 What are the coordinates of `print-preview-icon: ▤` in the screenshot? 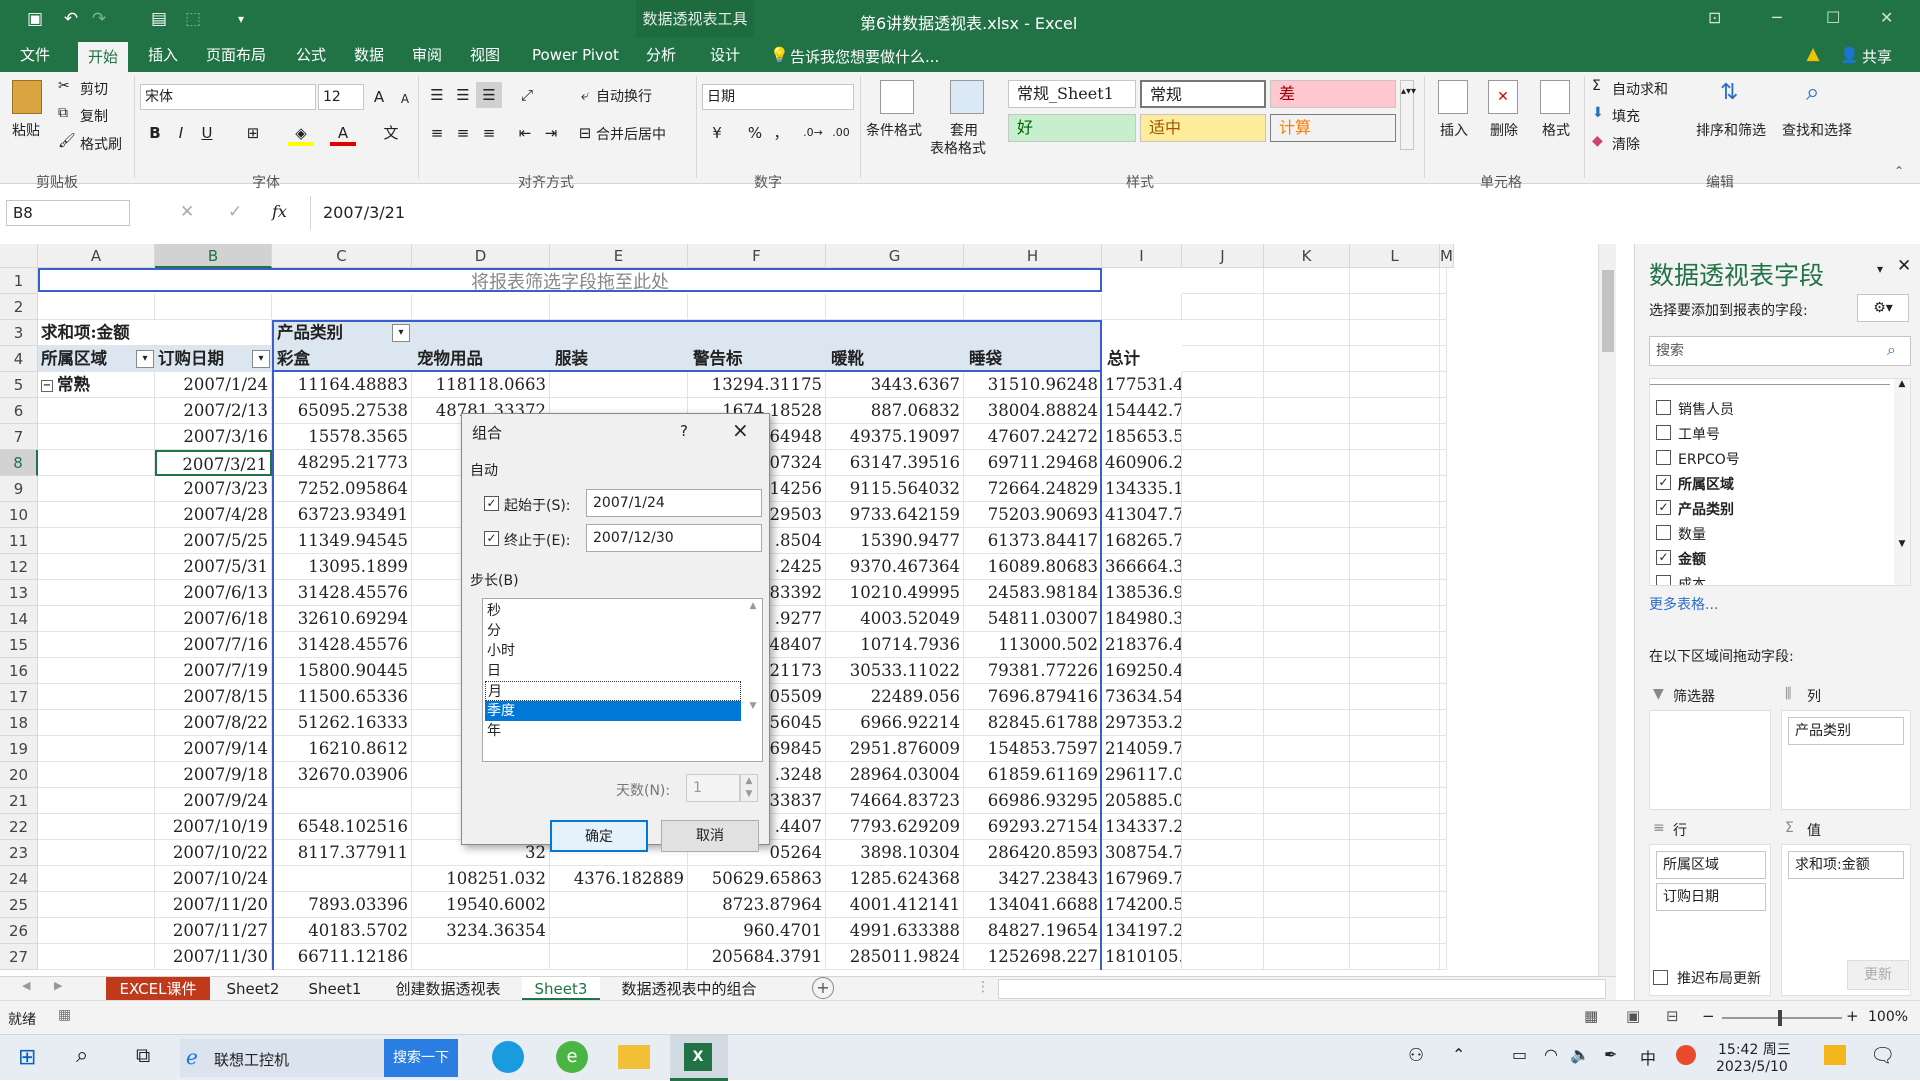 It's located at (159, 19).